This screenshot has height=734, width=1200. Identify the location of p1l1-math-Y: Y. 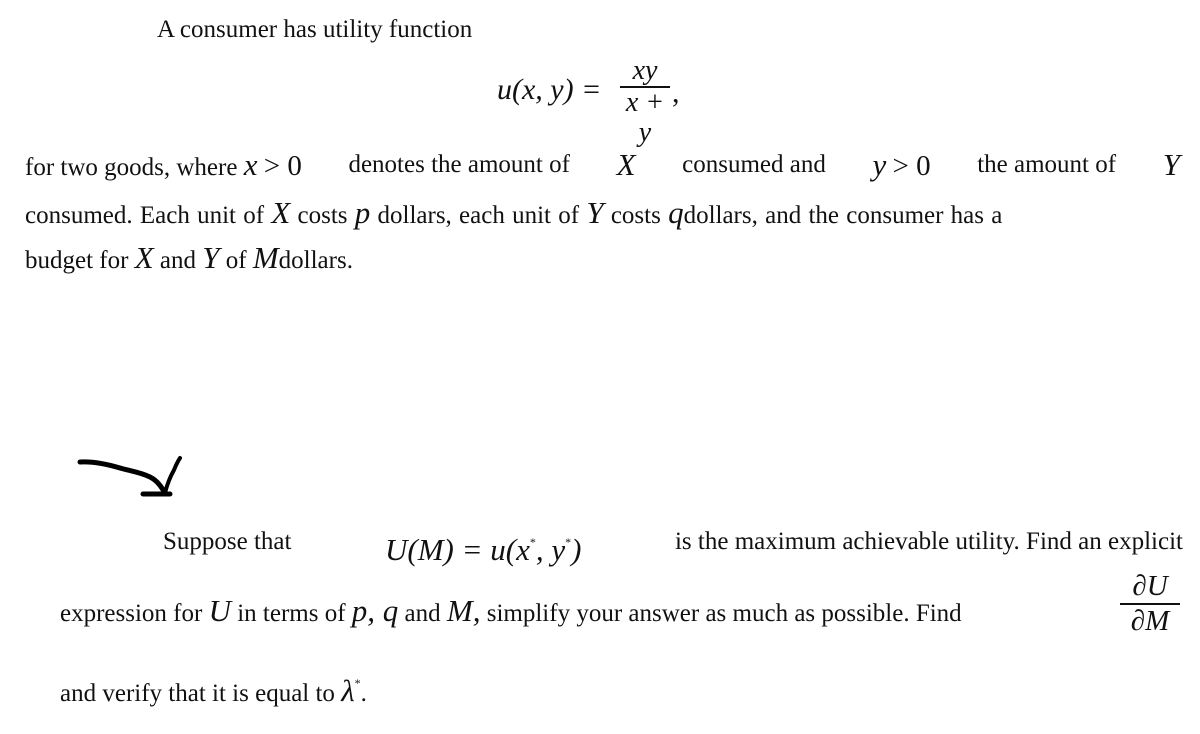
(1171, 164).